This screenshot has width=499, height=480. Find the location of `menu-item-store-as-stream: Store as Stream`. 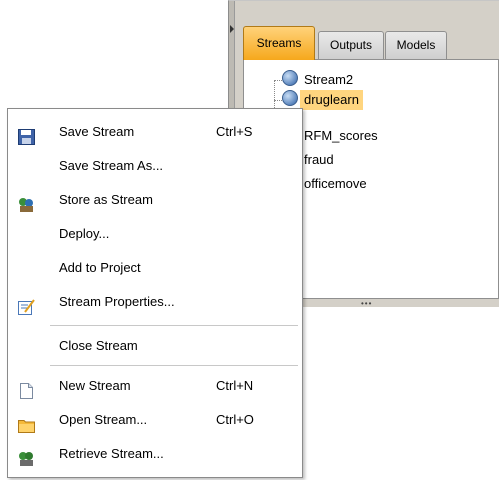

menu-item-store-as-stream: Store as Stream is located at coordinates (155, 200).